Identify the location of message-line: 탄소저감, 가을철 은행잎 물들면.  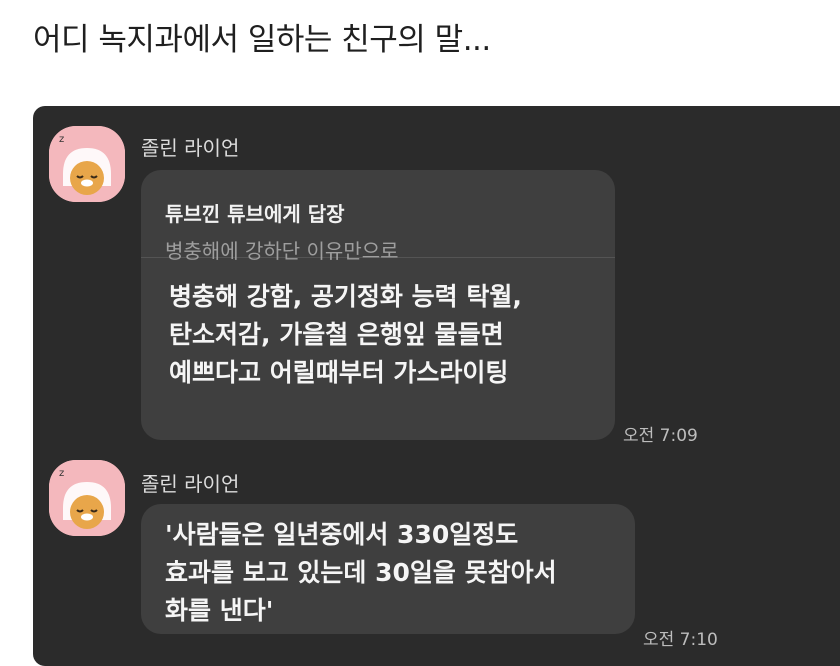
(336, 334).